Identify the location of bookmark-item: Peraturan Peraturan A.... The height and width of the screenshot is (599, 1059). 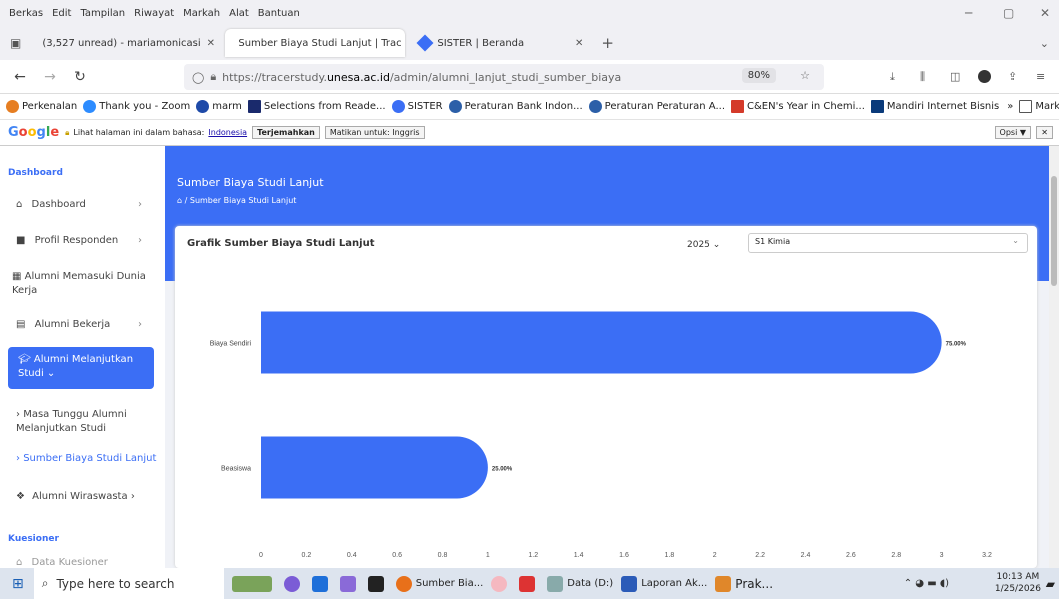
(656, 106).